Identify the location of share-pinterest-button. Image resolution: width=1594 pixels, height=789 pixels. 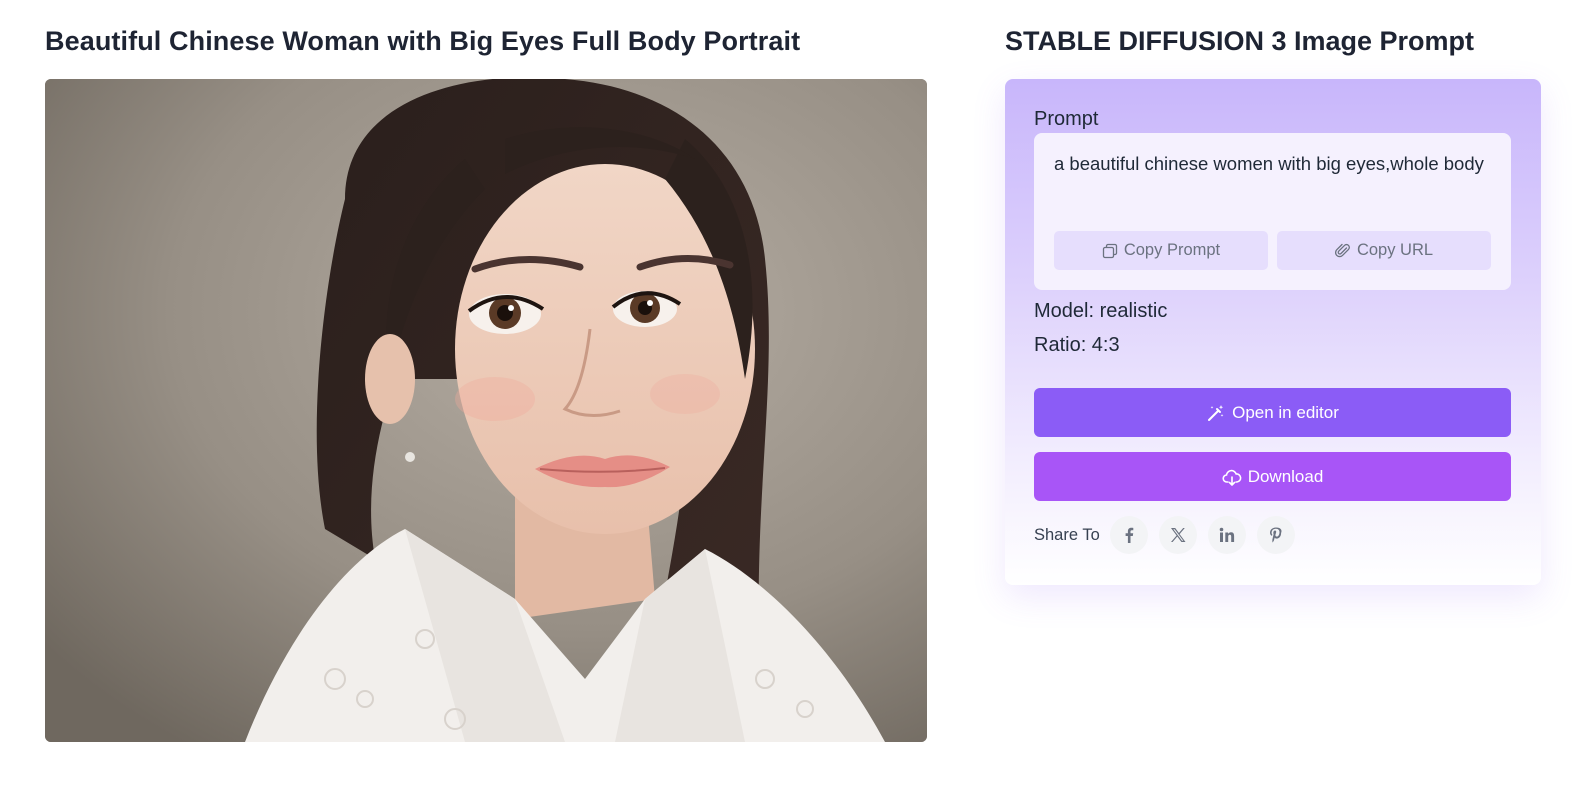
(1276, 535).